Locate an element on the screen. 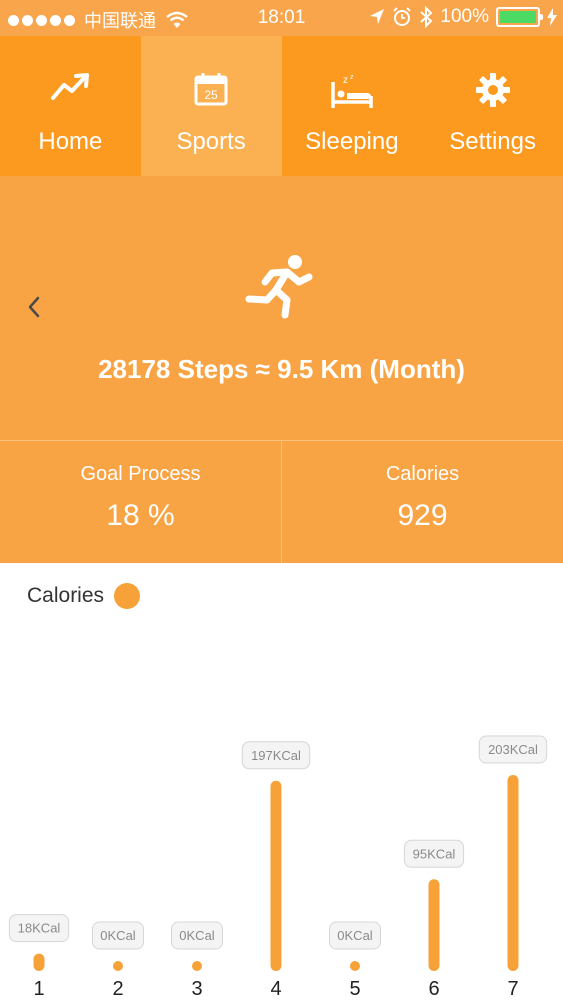 The height and width of the screenshot is (1000, 563). tab-home-label: Home is located at coordinates (70, 141).